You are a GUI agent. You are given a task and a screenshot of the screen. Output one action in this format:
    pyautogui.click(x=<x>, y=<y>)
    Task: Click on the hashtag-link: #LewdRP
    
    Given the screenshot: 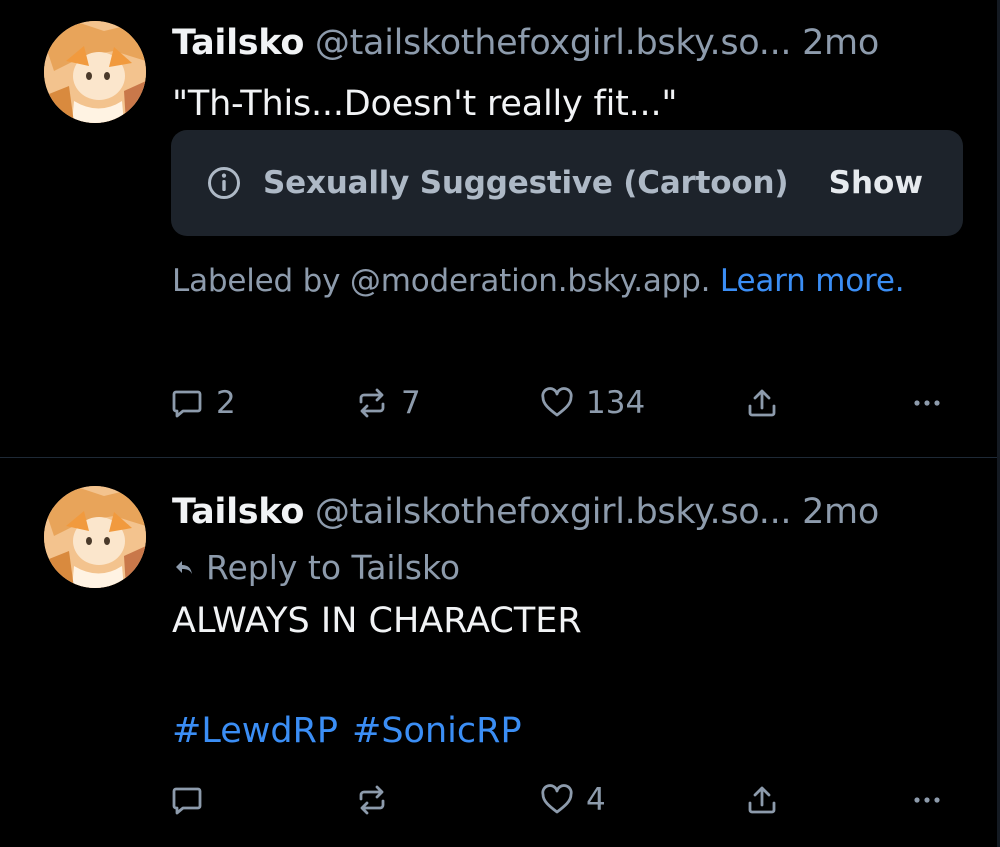 What is the action you would take?
    pyautogui.click(x=255, y=731)
    